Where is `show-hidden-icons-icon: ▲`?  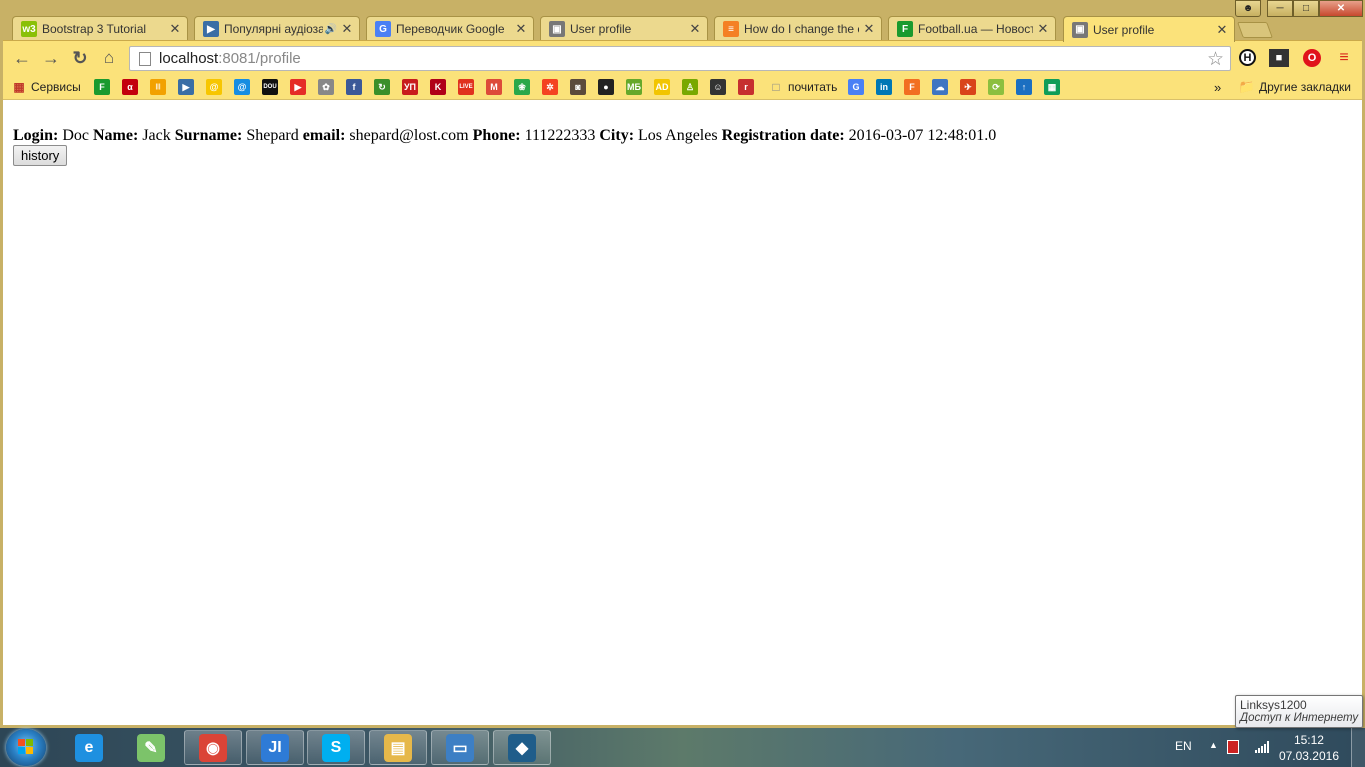 show-hidden-icons-icon: ▲ is located at coordinates (1213, 745).